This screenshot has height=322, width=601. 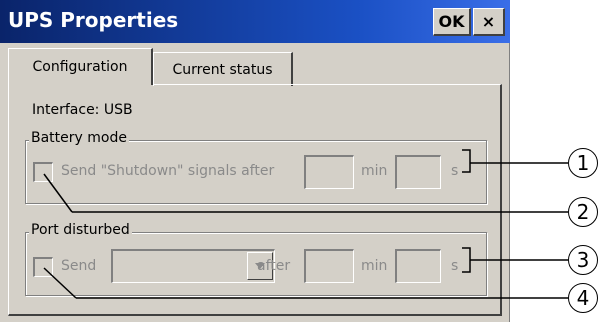 What do you see at coordinates (583, 298) in the screenshot?
I see `callout-4: 4` at bounding box center [583, 298].